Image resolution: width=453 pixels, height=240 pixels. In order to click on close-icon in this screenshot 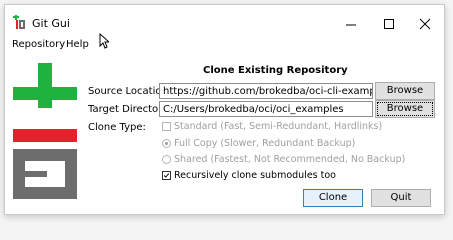, I will do `click(425, 24)`.